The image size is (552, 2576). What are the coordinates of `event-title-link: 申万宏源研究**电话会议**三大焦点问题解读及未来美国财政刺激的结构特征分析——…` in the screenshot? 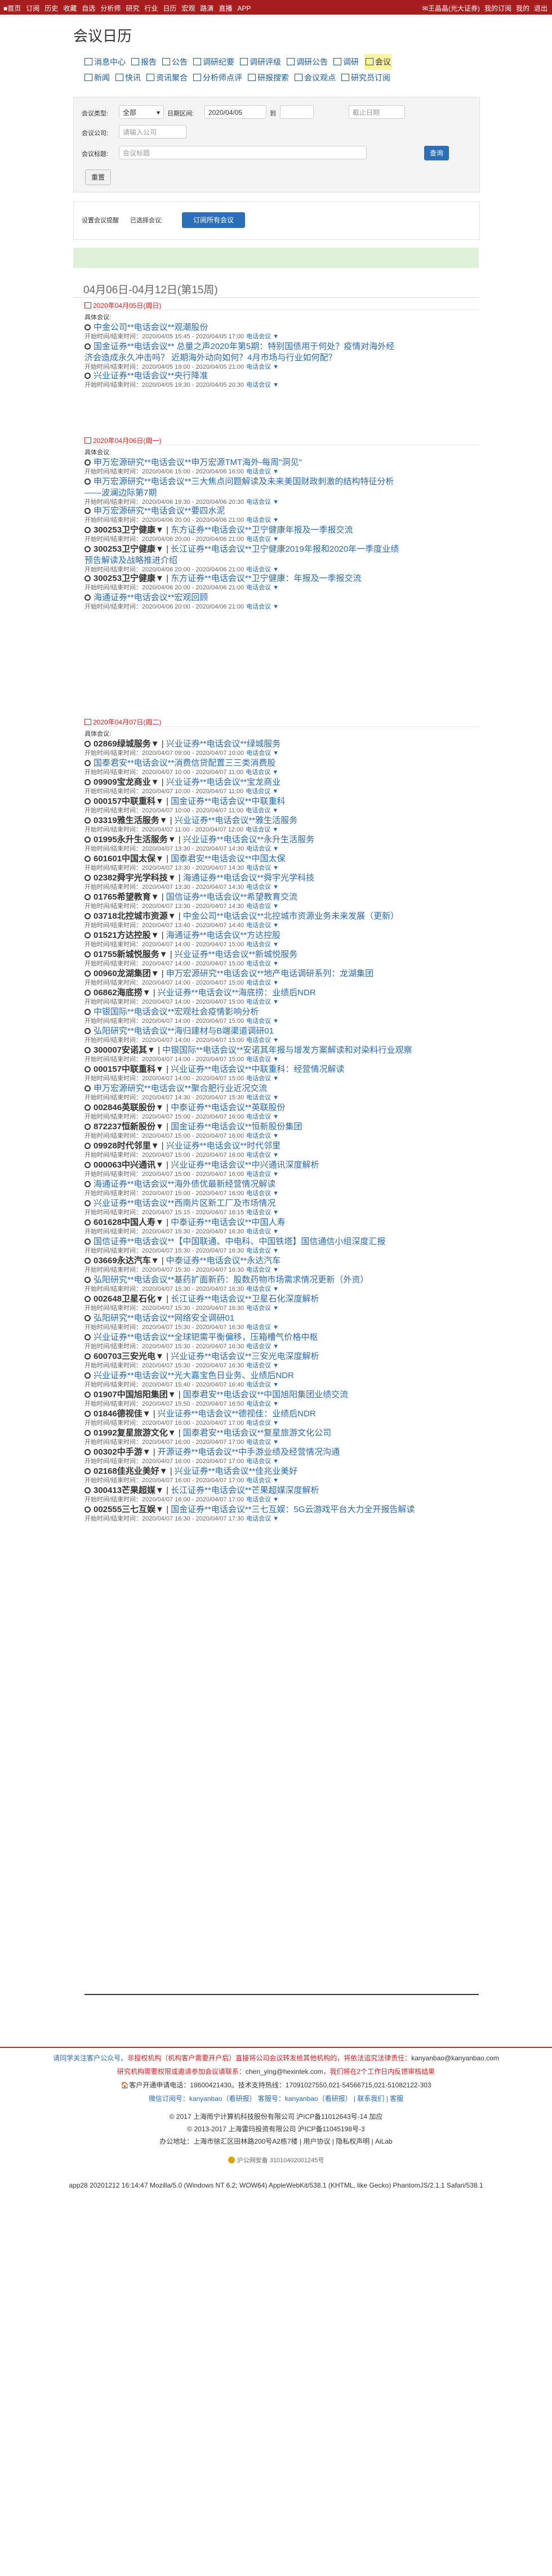 It's located at (239, 487).